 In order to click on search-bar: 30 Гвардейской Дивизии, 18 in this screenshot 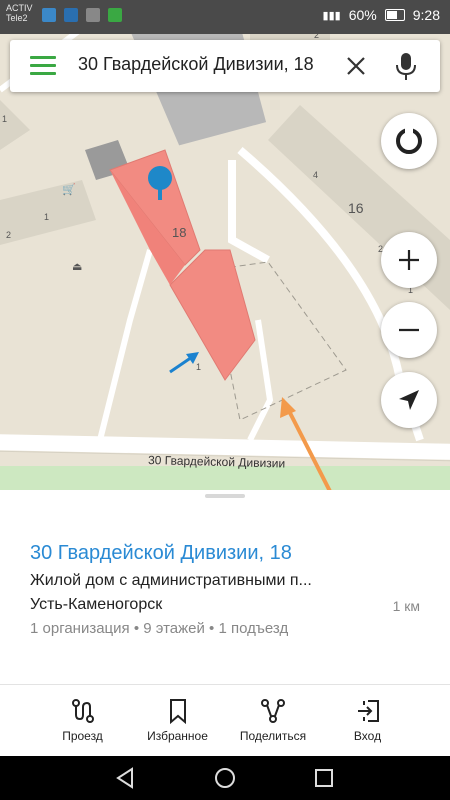, I will do `click(225, 66)`.